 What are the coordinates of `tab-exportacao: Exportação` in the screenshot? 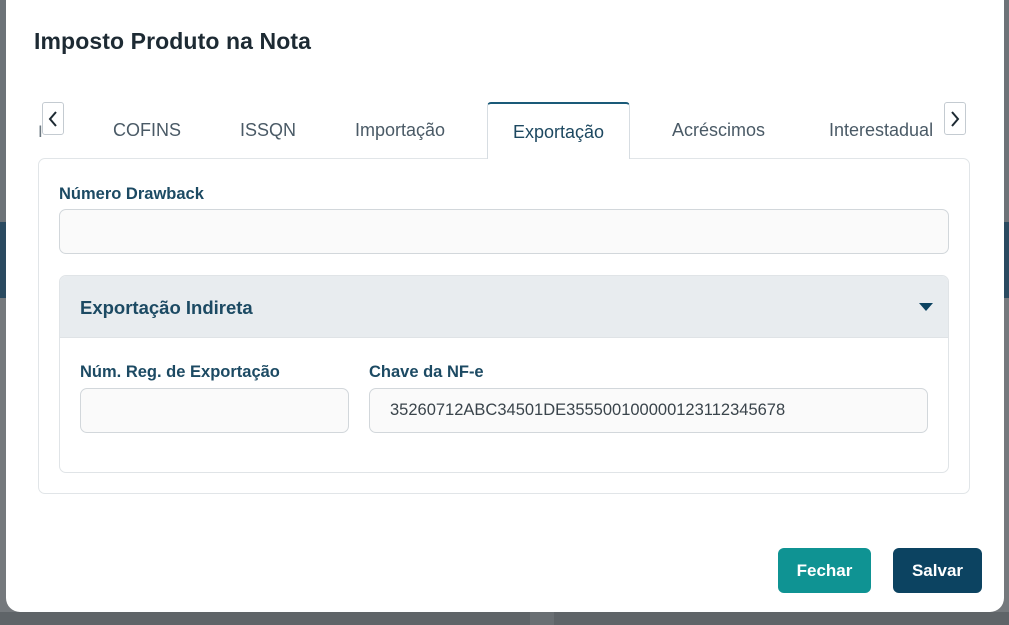 It's located at (559, 130).